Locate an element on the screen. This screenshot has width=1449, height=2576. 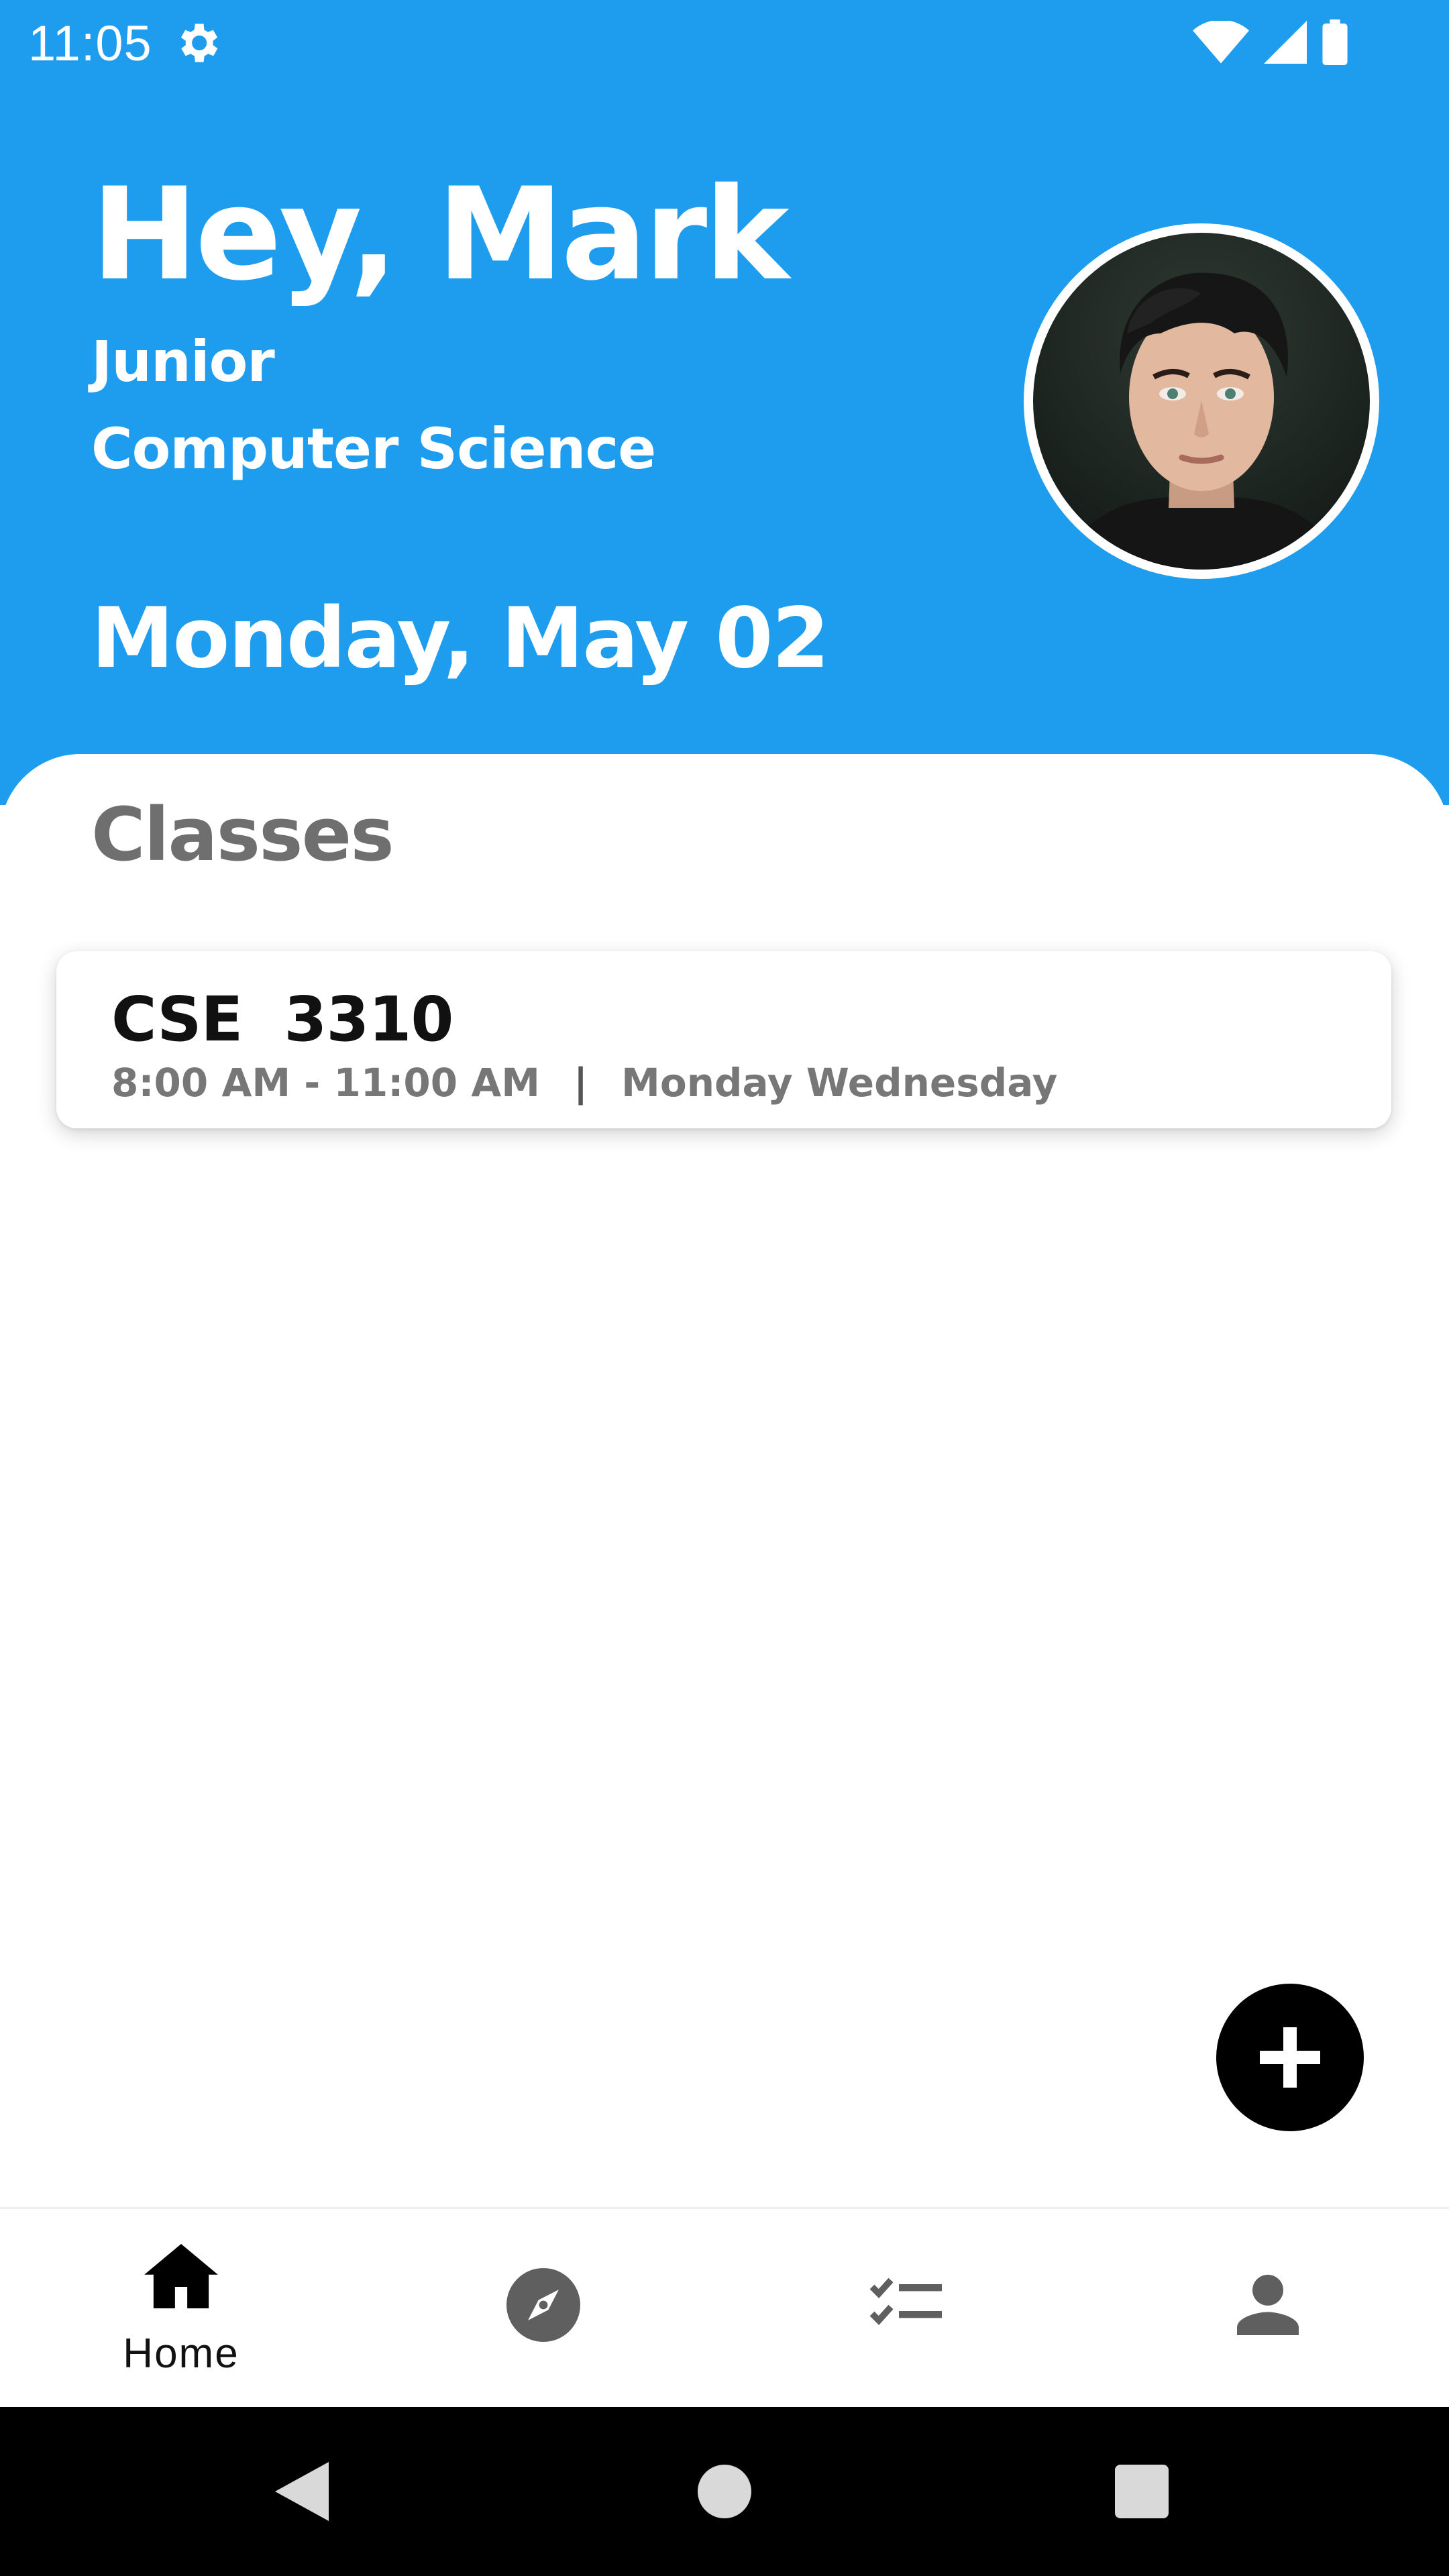
greeting-heading: Hey, Mark is located at coordinates (440, 234).